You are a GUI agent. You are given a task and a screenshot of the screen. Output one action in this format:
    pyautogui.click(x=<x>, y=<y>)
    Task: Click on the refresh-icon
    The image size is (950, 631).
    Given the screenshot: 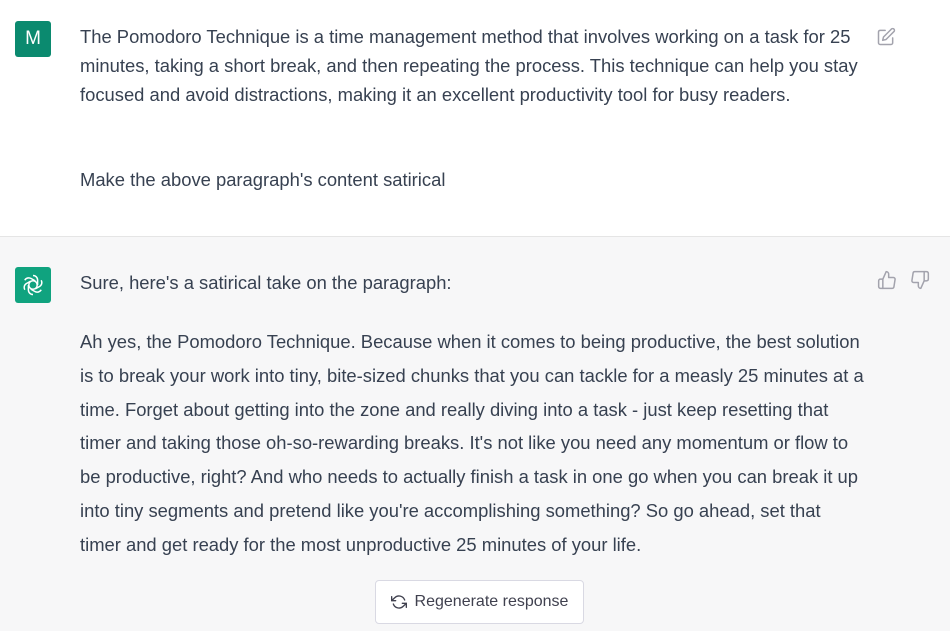 What is the action you would take?
    pyautogui.click(x=398, y=602)
    